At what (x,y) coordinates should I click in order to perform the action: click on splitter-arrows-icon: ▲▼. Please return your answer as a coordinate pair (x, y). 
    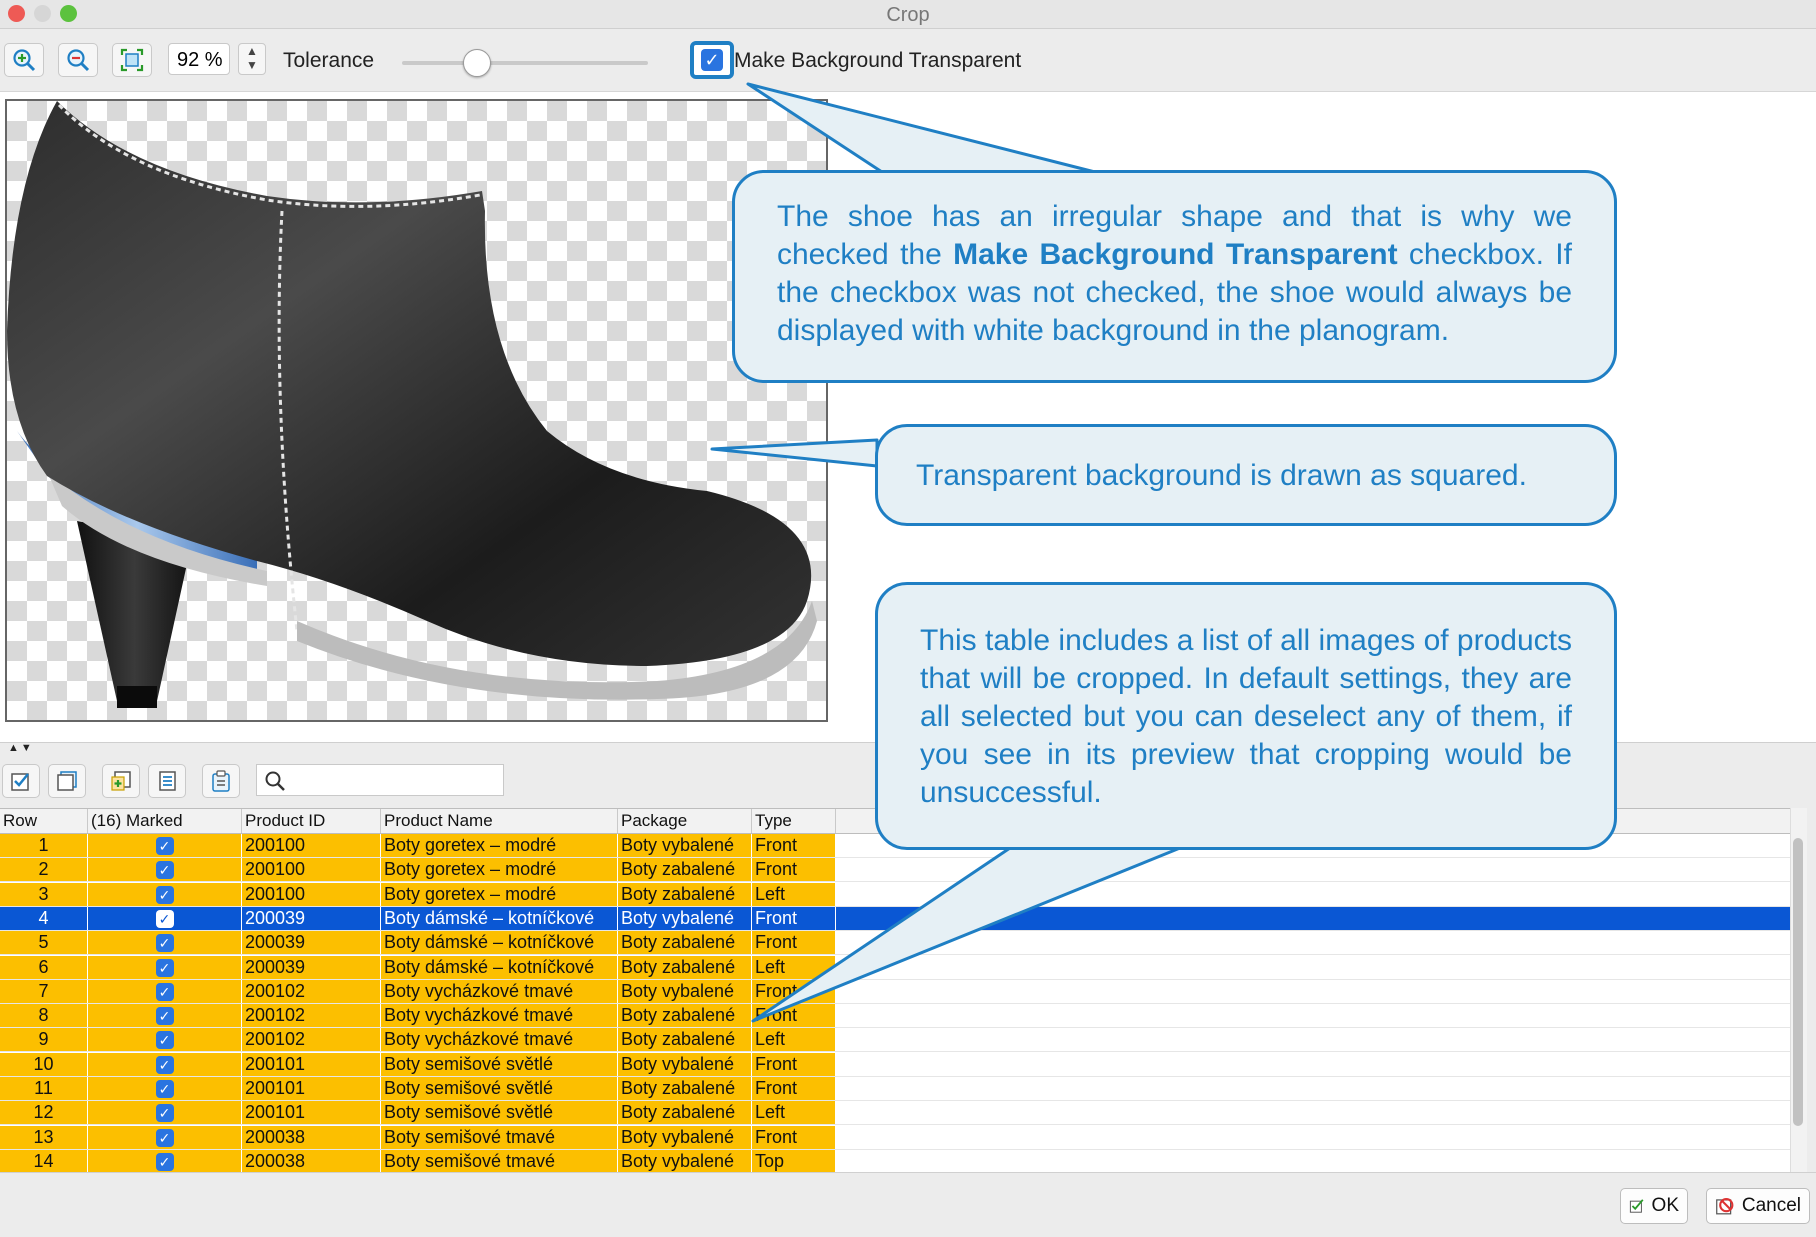
    Looking at the image, I should click on (21, 748).